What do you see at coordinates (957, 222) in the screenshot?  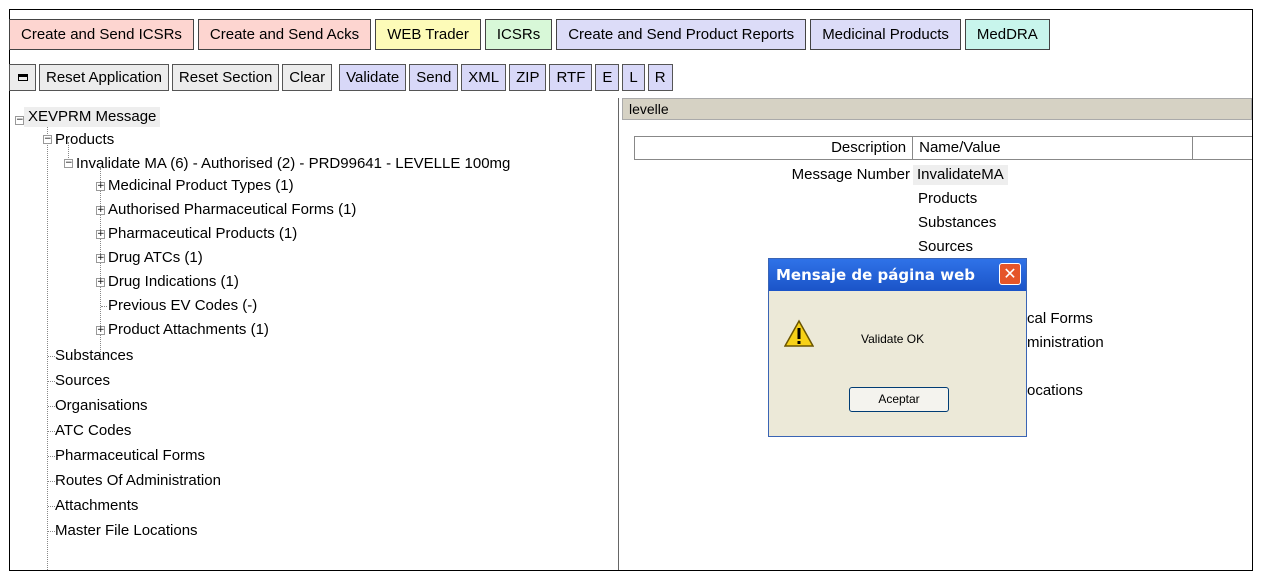 I see `value-substances: Substances` at bounding box center [957, 222].